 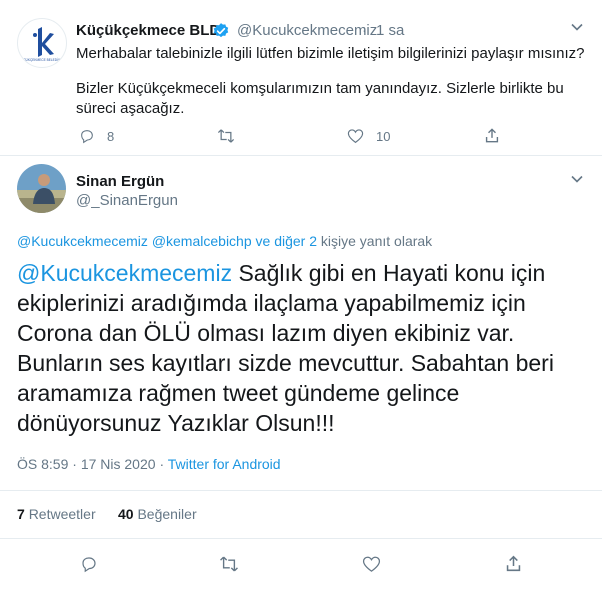 I want to click on tweet2-line-4: aramamıza rağmen tweet gündeme gelince, so click(x=238, y=393).